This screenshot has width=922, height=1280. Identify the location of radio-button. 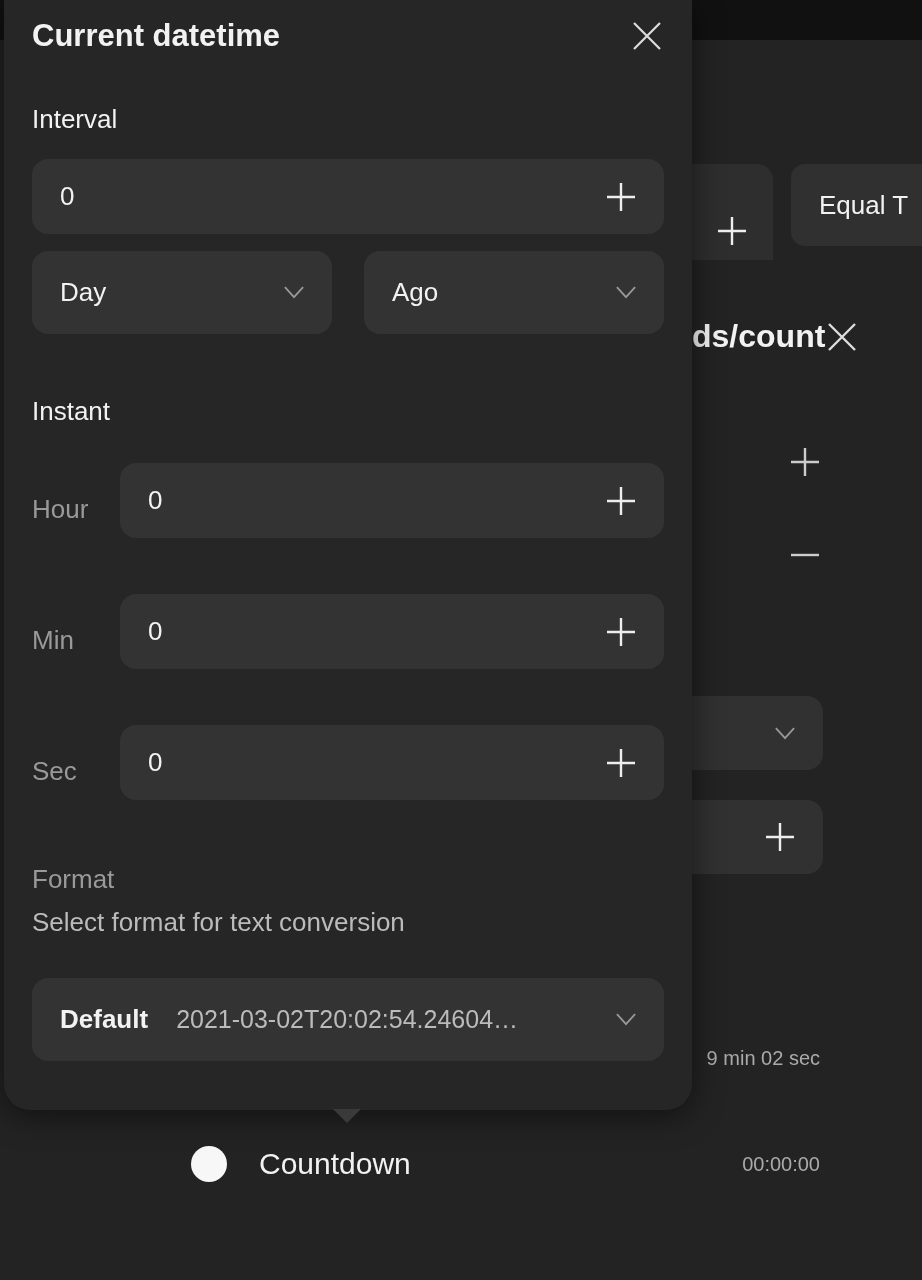
(209, 1164).